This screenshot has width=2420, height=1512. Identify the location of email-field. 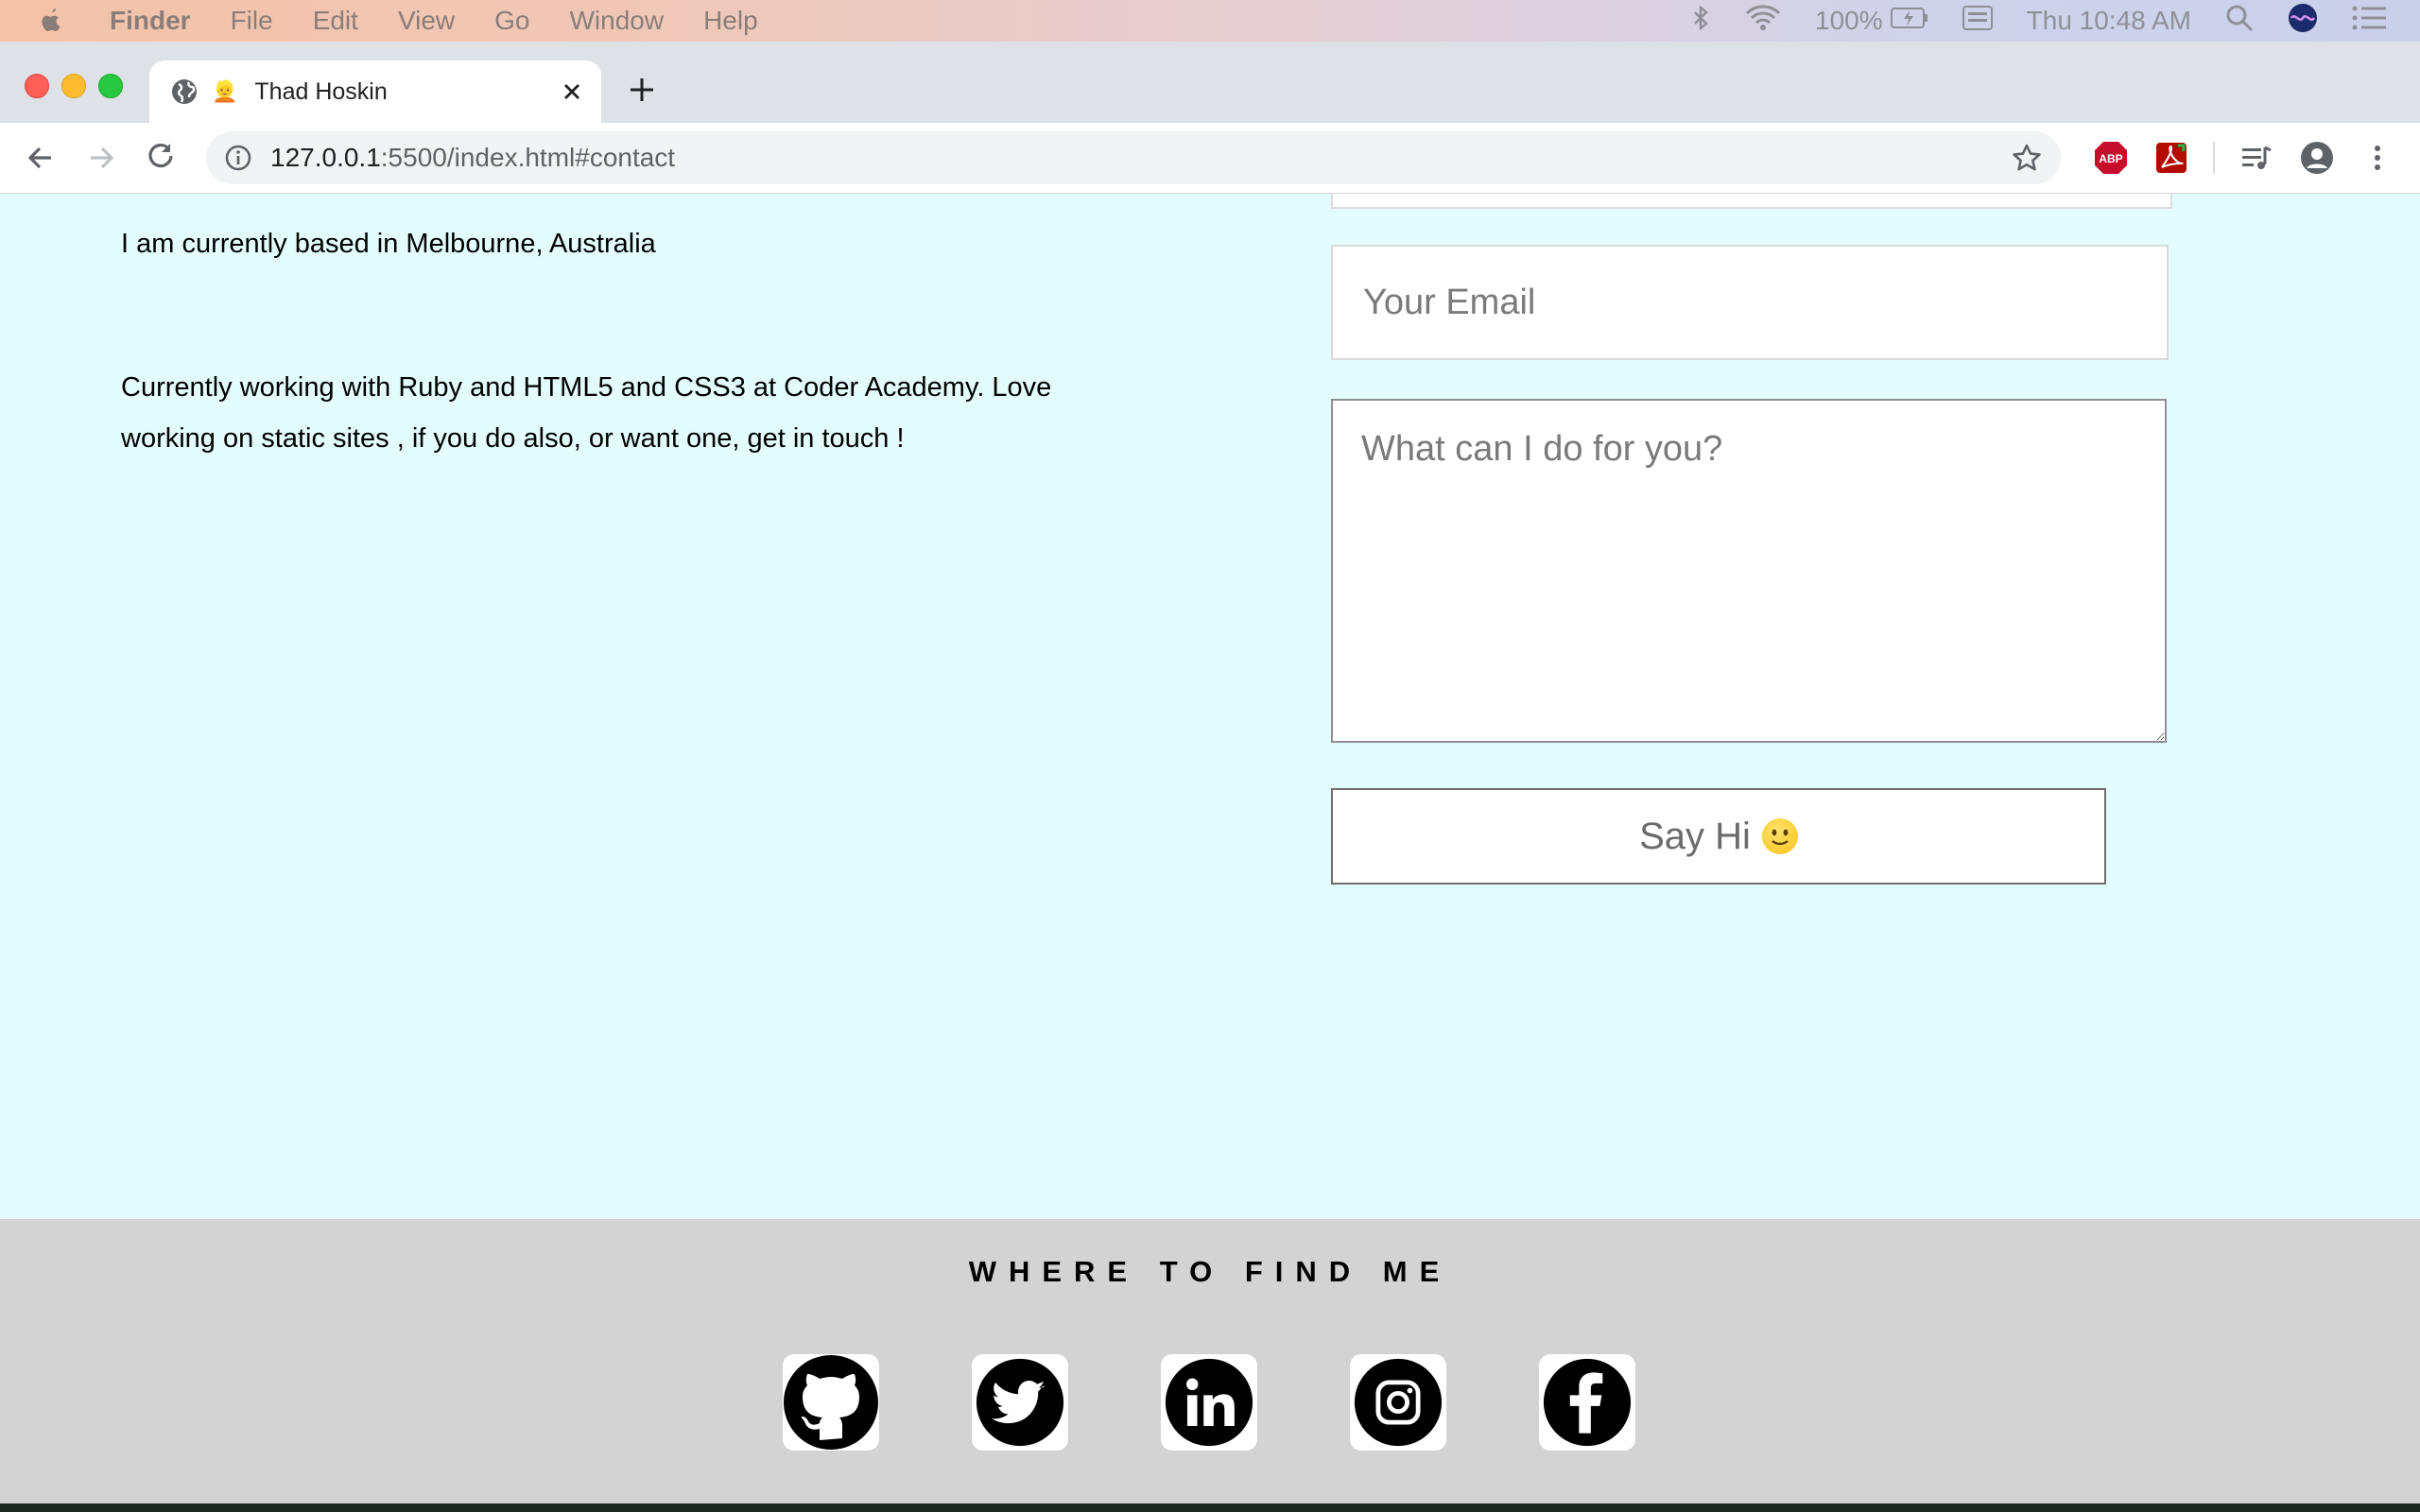
(1750, 302).